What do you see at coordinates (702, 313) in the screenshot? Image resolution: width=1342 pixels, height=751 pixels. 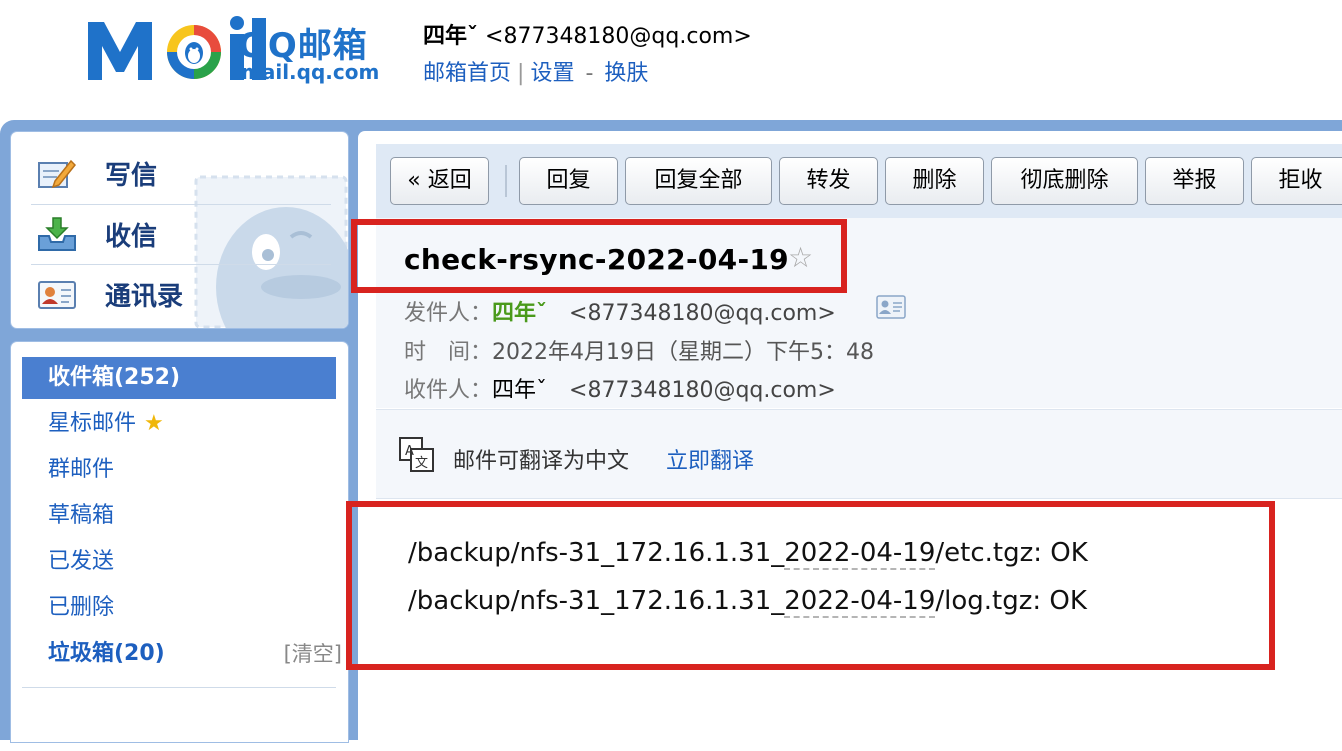 I see `sender-email: <877348180@qq.com>` at bounding box center [702, 313].